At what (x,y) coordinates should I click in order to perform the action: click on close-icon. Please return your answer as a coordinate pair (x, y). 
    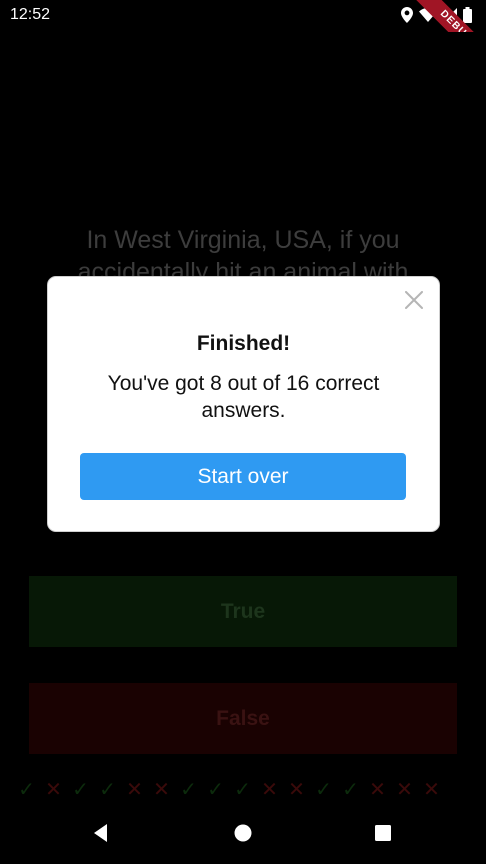
    Looking at the image, I should click on (414, 300).